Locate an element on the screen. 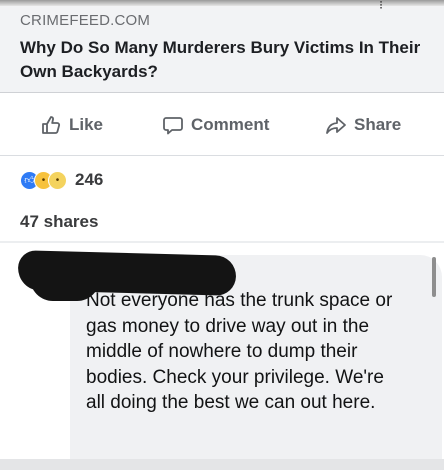 The image size is (444, 470). reaction-count: 246 is located at coordinates (89, 179).